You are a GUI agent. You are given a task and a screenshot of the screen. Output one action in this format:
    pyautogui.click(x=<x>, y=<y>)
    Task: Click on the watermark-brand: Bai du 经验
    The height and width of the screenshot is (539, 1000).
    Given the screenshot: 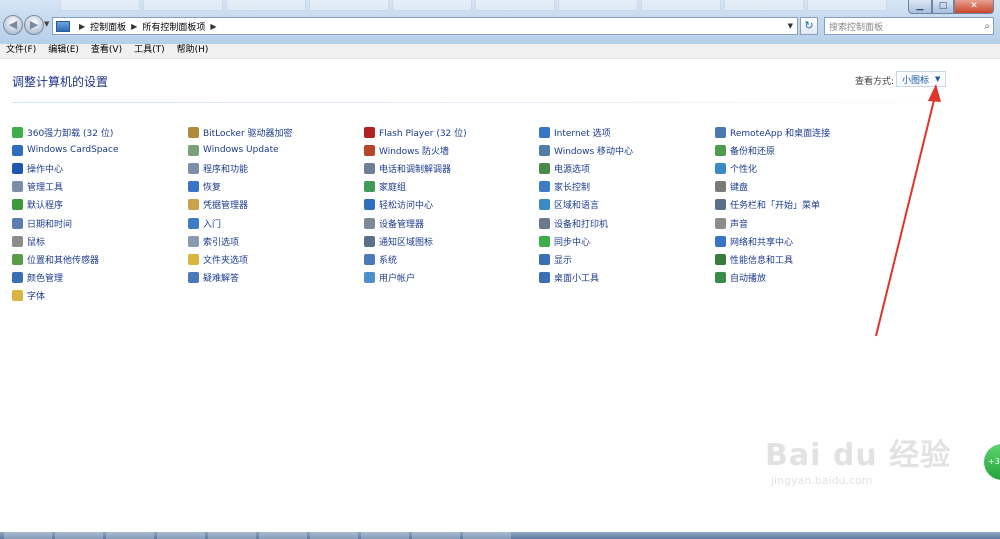 What is the action you would take?
    pyautogui.click(x=858, y=455)
    